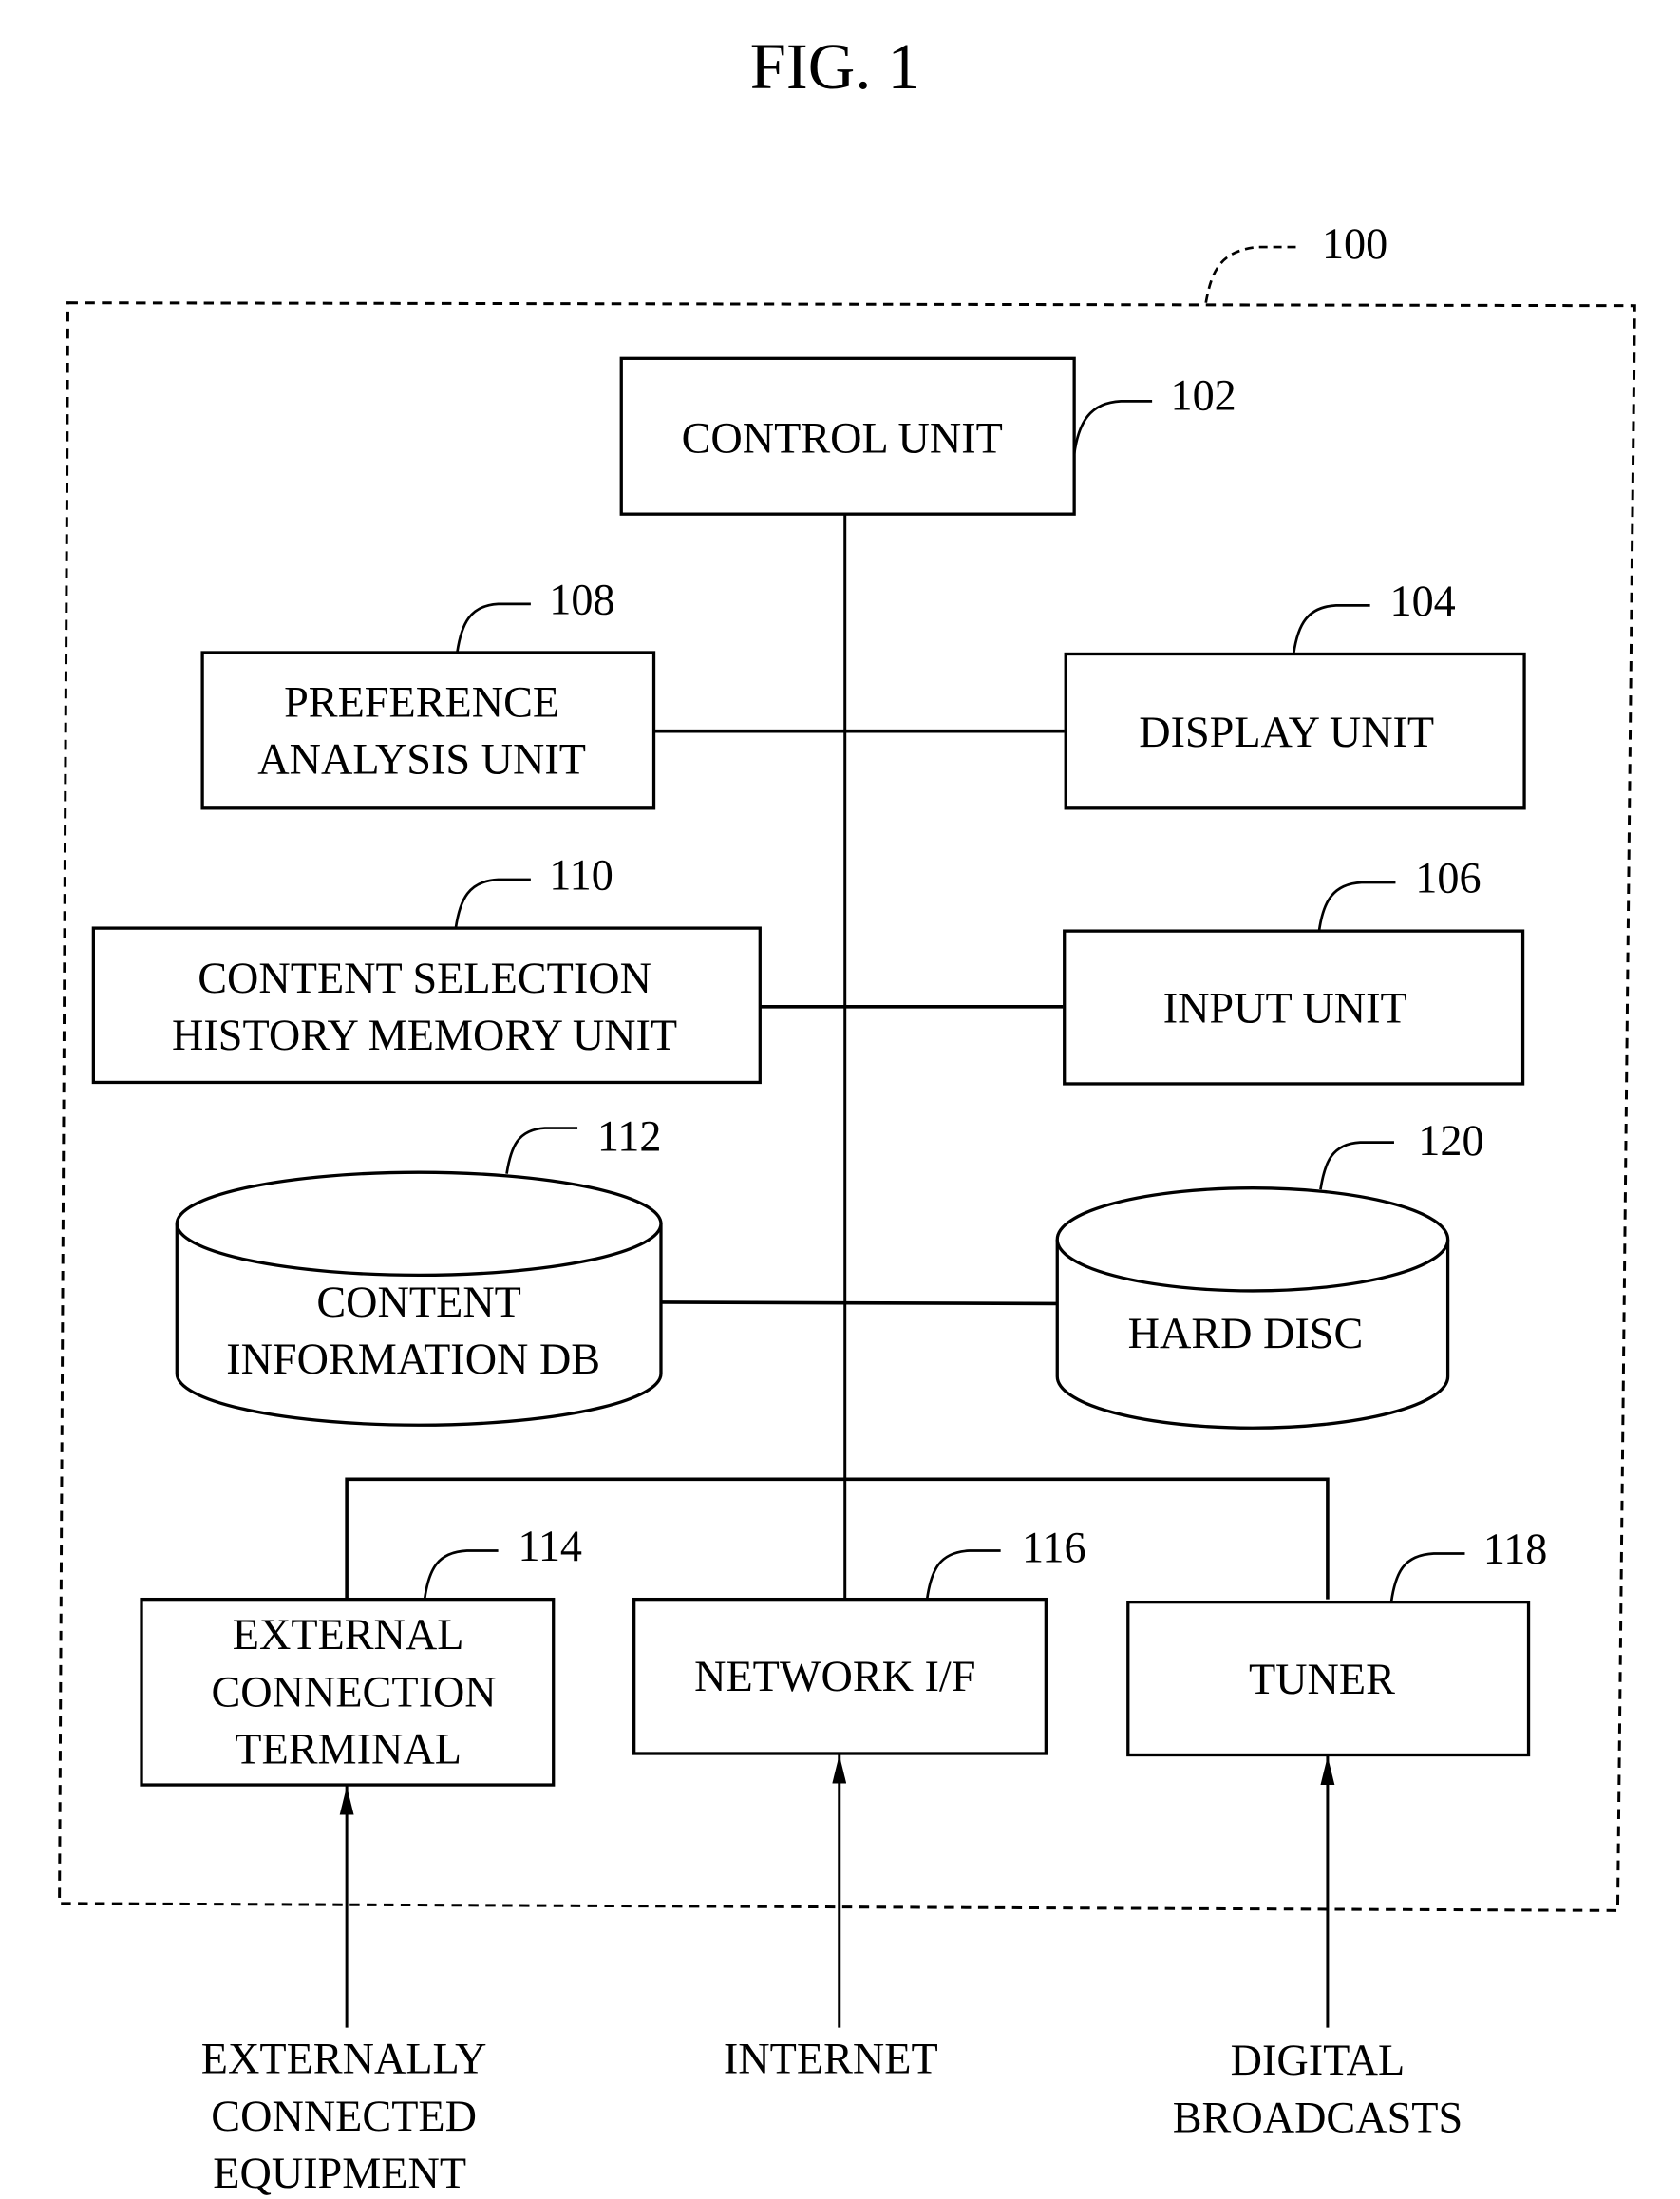 The image size is (1680, 2199). What do you see at coordinates (424, 979) in the screenshot?
I see `history-memory-unit-label-line1: CONTENT SELECTION` at bounding box center [424, 979].